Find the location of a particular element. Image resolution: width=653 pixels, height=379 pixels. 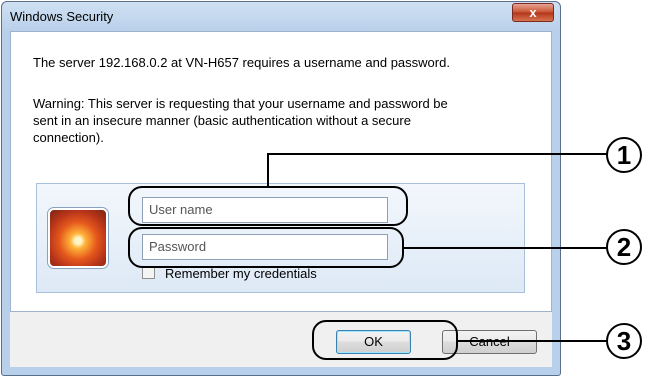

remember-label: Remember my credentials is located at coordinates (241, 273).